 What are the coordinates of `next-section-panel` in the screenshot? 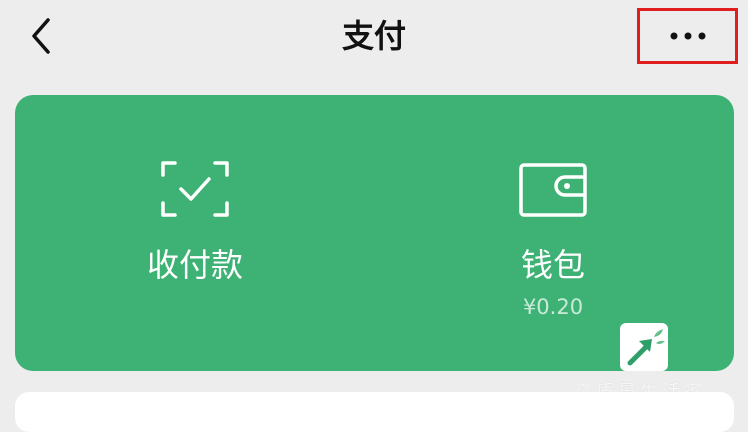 It's located at (374, 412).